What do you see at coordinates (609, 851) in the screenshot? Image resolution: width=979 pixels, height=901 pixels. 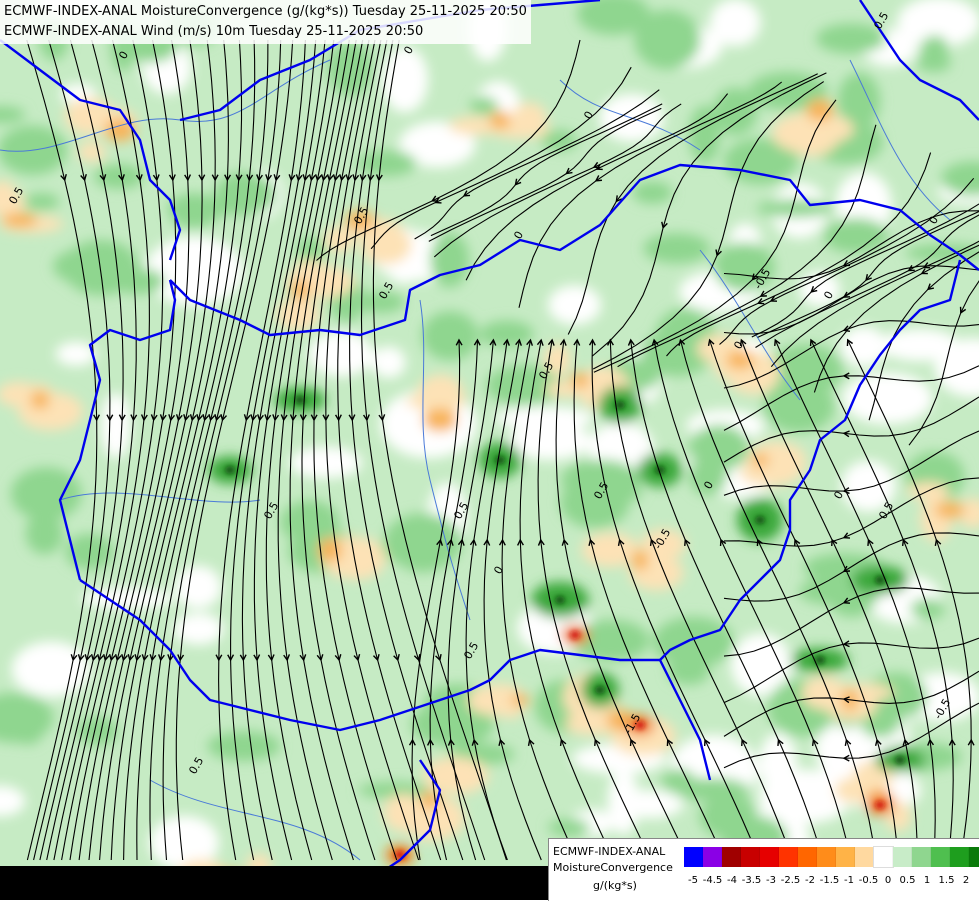 I see `legend-model: ECMWF-INDEX-ANAL` at bounding box center [609, 851].